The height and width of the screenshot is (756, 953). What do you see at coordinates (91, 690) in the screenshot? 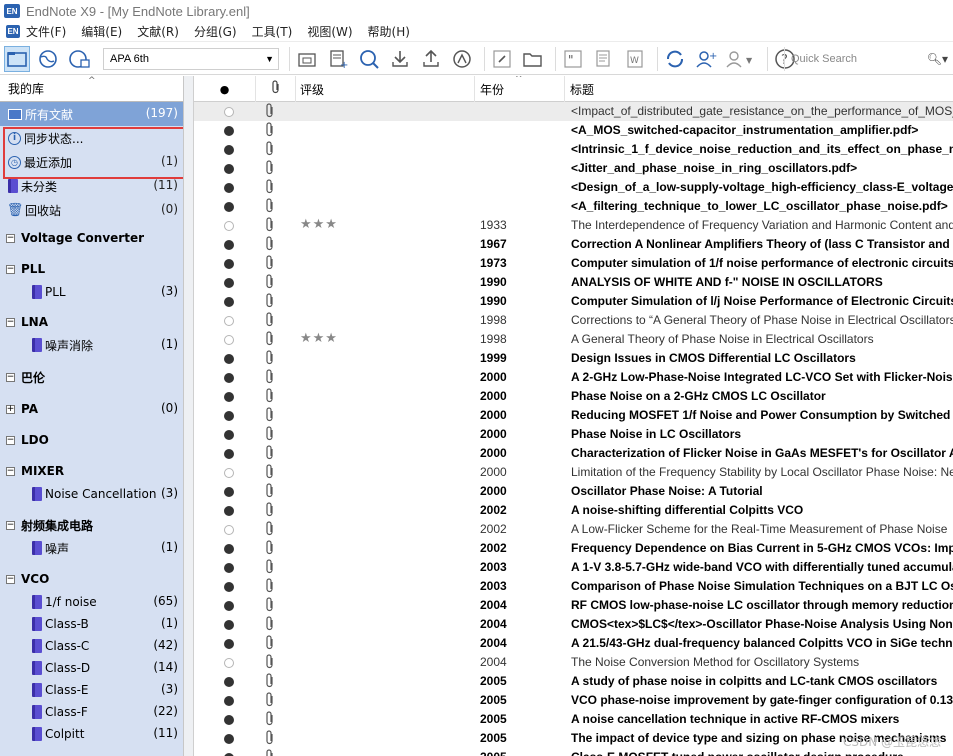
I see `group-class-e: Class-E (3)` at bounding box center [91, 690].